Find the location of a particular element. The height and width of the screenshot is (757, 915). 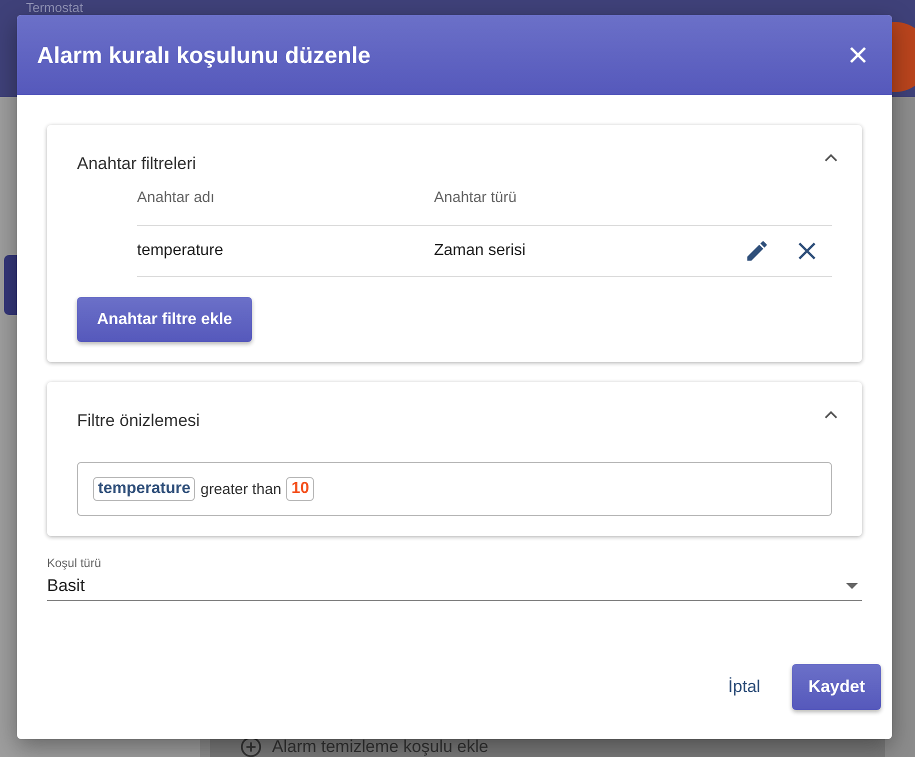

column-header: Anahtar adı is located at coordinates (176, 198).